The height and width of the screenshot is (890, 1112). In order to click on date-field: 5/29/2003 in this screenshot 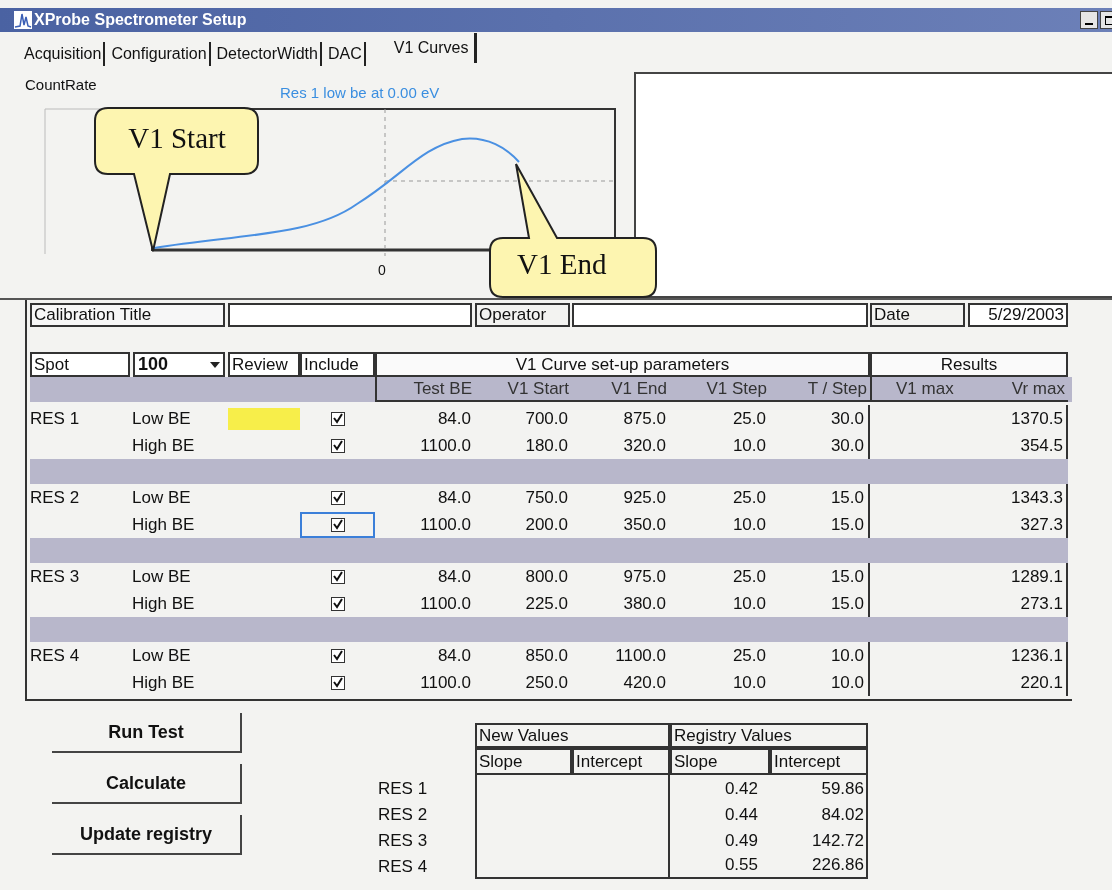, I will do `click(1018, 315)`.